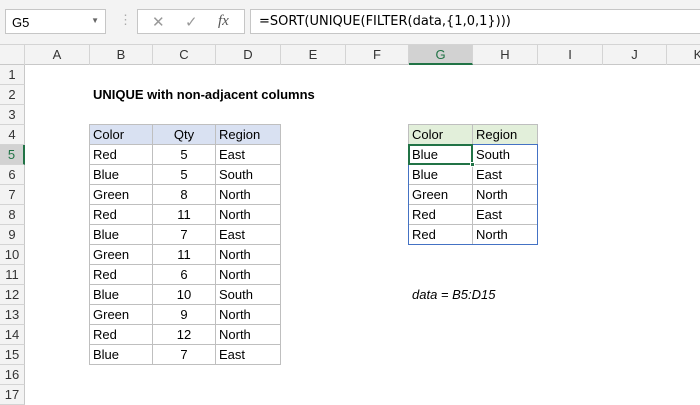 The image size is (700, 405). I want to click on formula-buttons: ✕ ✓ fx, so click(191, 21).